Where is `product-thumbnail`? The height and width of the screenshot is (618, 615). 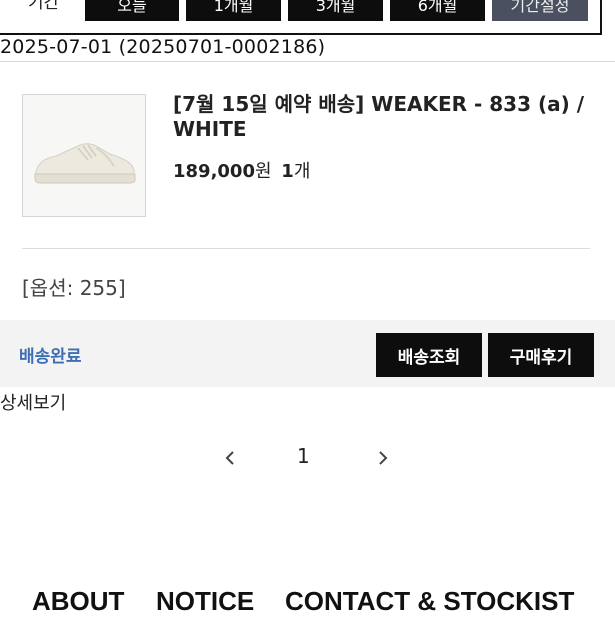 product-thumbnail is located at coordinates (84, 155).